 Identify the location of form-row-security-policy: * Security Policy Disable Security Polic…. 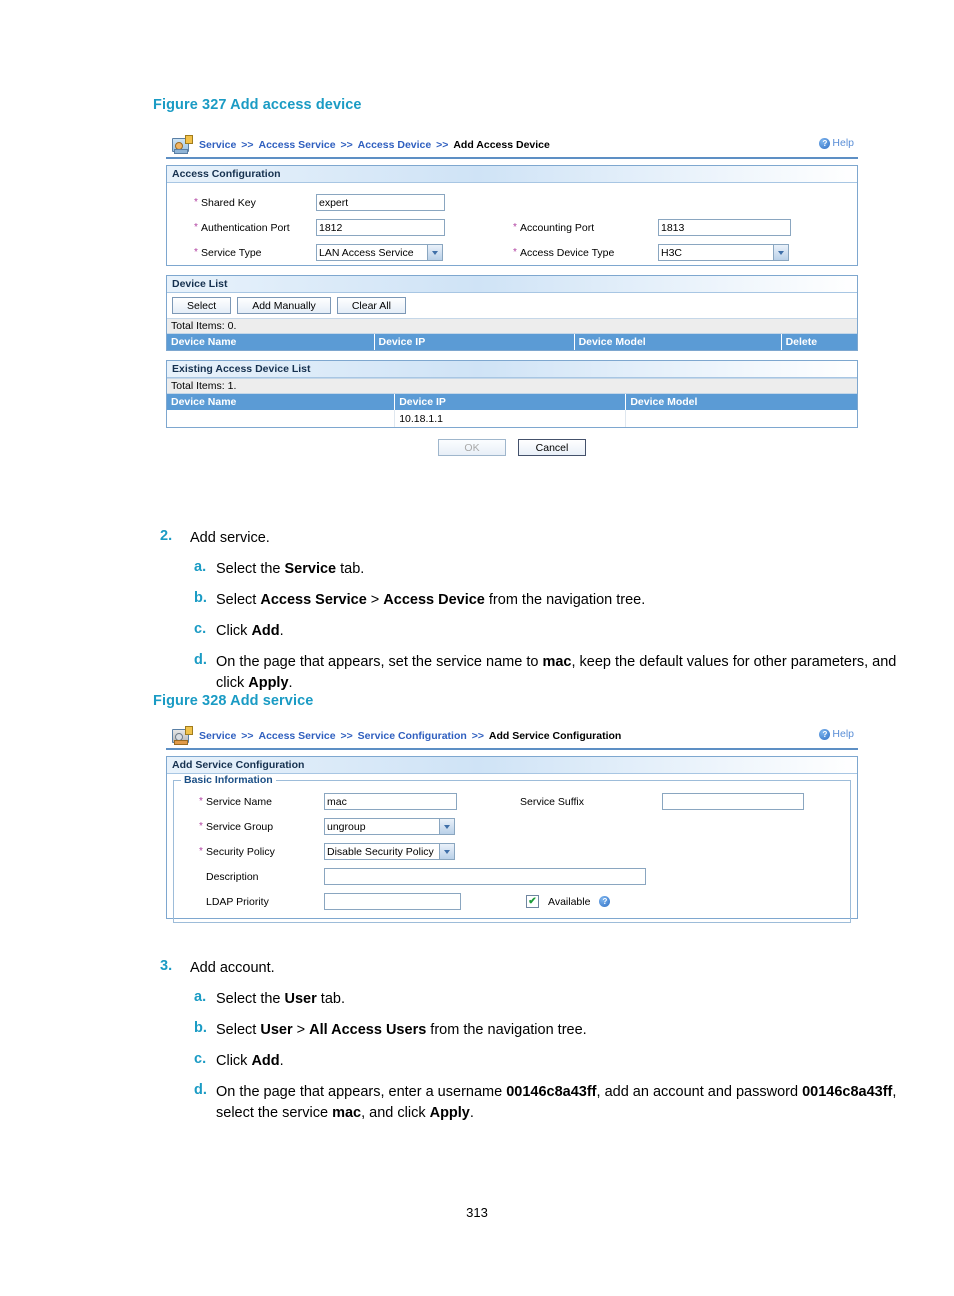
(512, 851).